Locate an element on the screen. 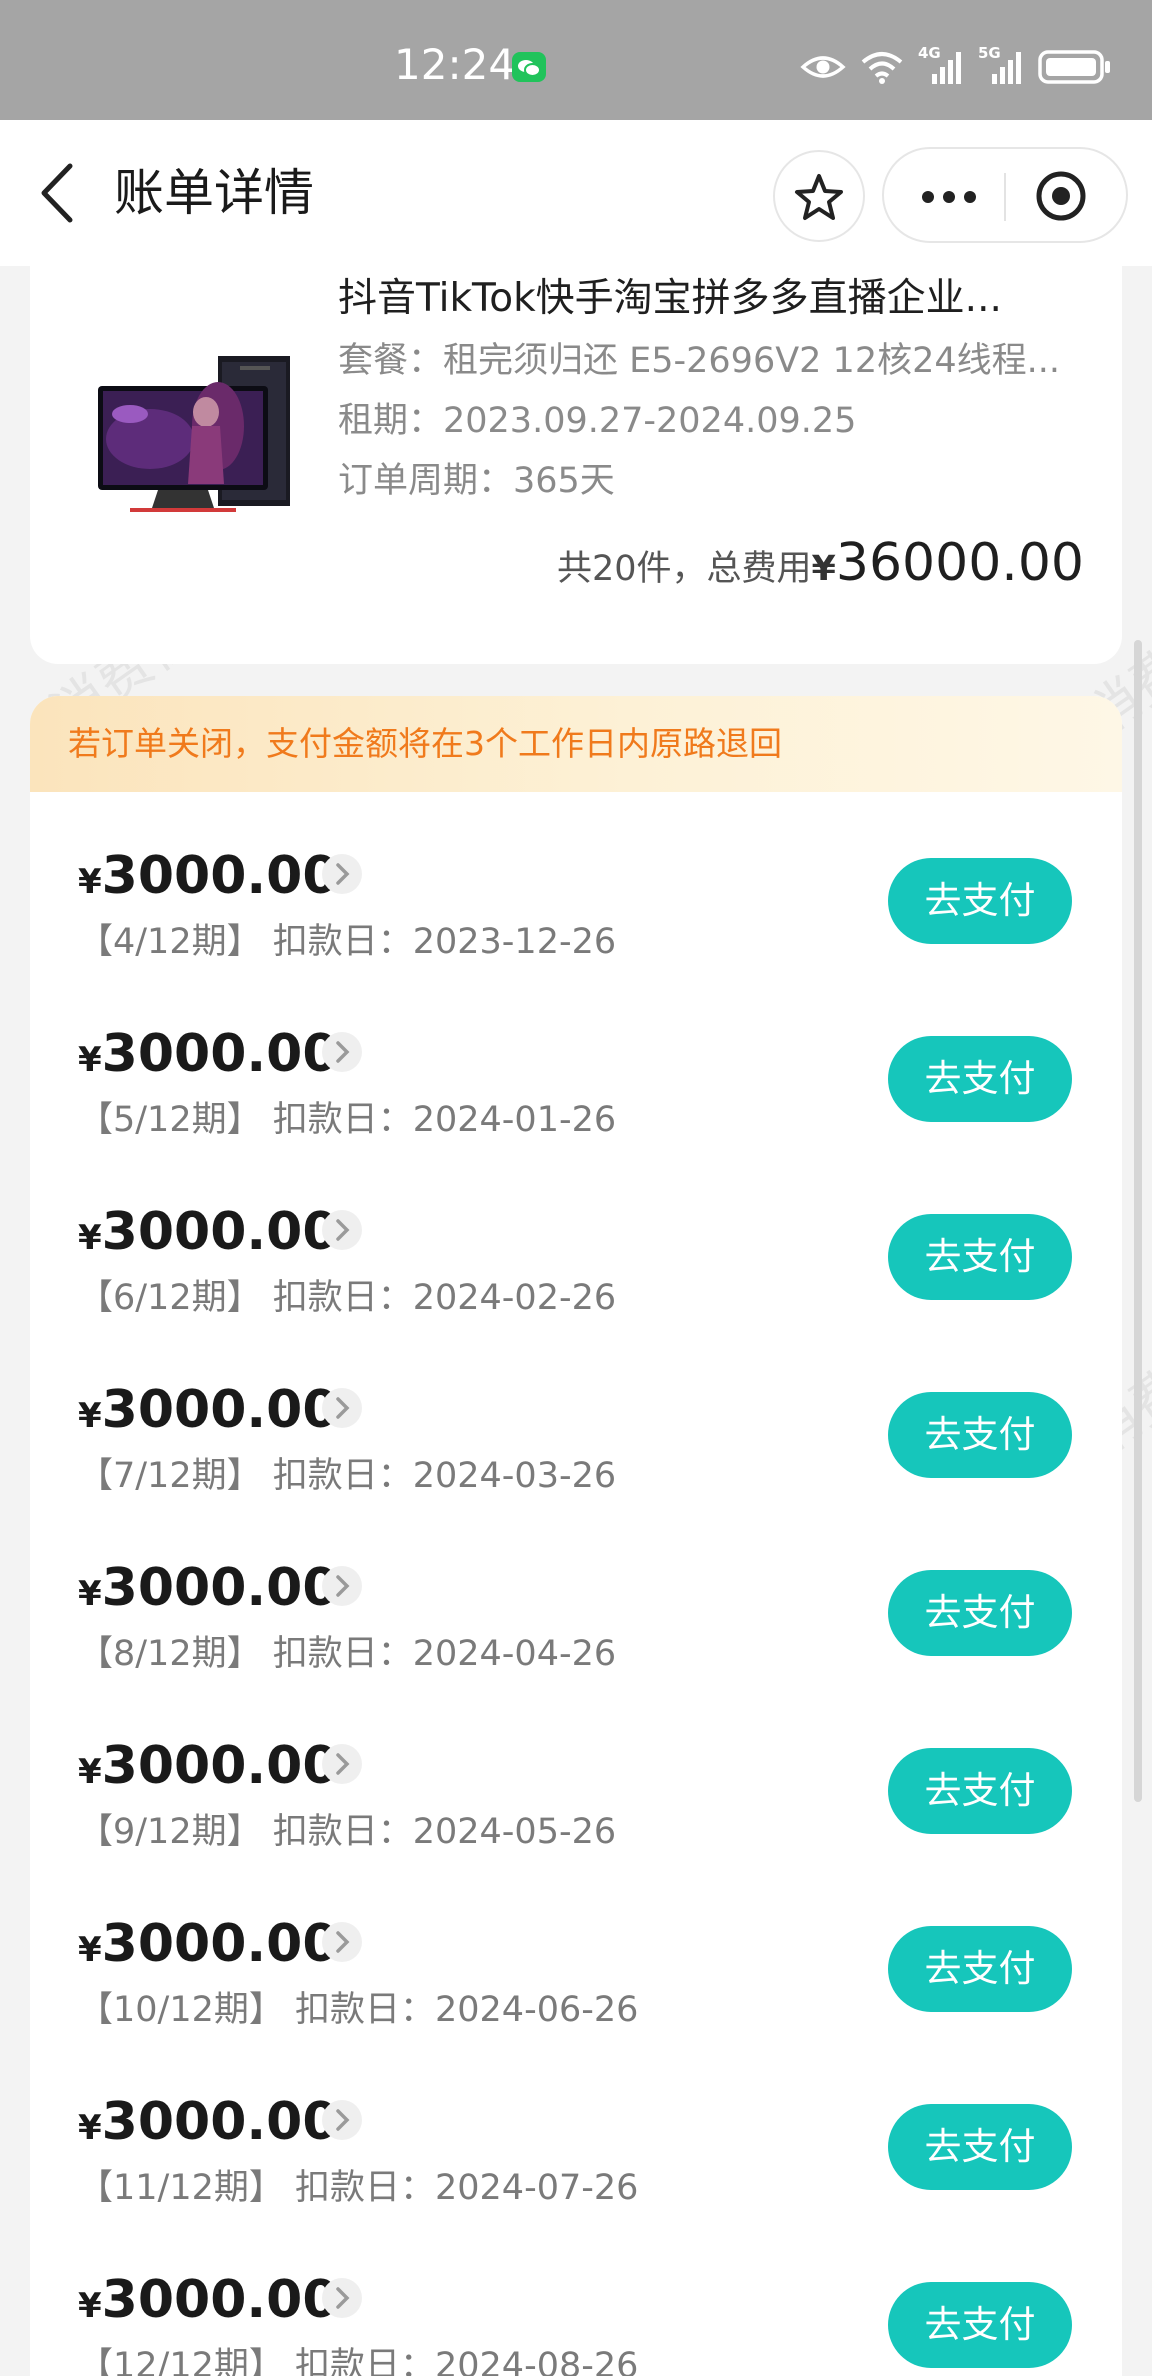  bill-period: 【12/12期】 扣款日：2024-08-26 is located at coordinates (358, 2361).